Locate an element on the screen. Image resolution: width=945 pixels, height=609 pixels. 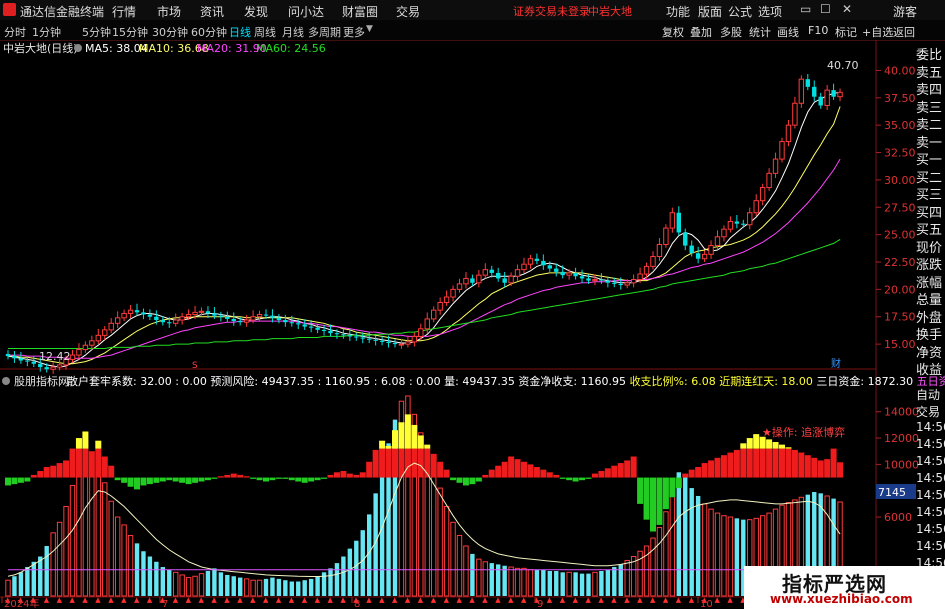
period-fenshi: 分时 is located at coordinates (15, 32).